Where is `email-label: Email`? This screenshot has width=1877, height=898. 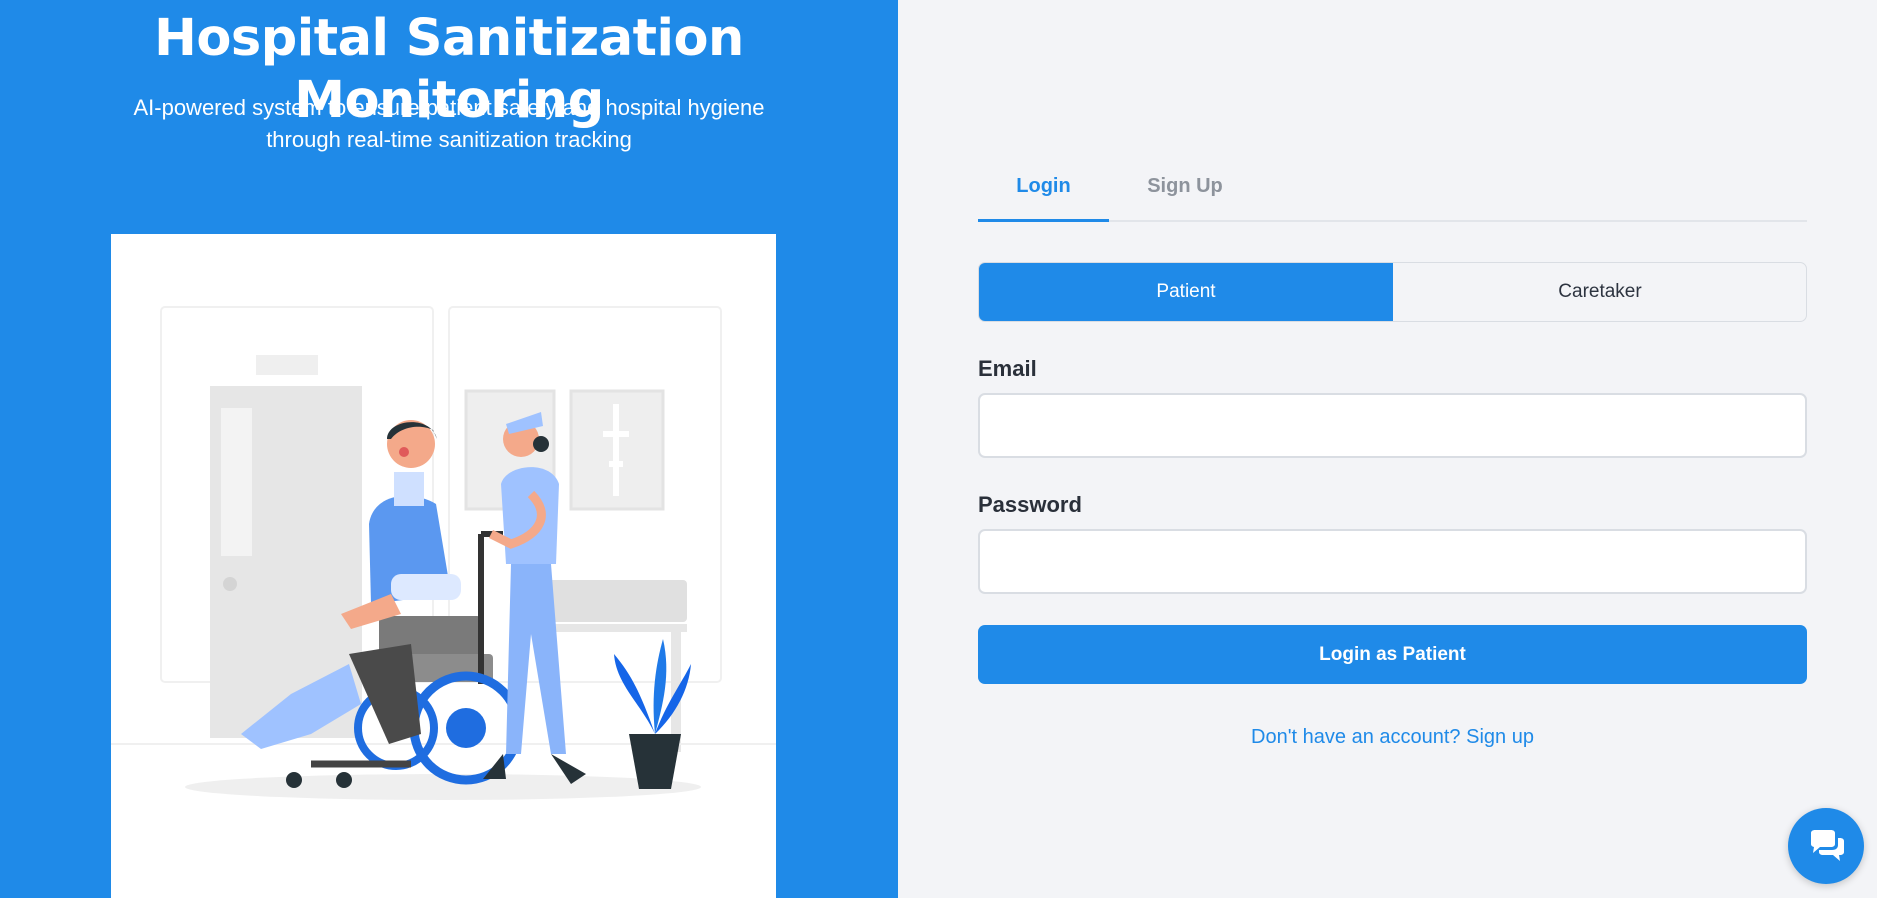
email-label: Email is located at coordinates (1007, 368).